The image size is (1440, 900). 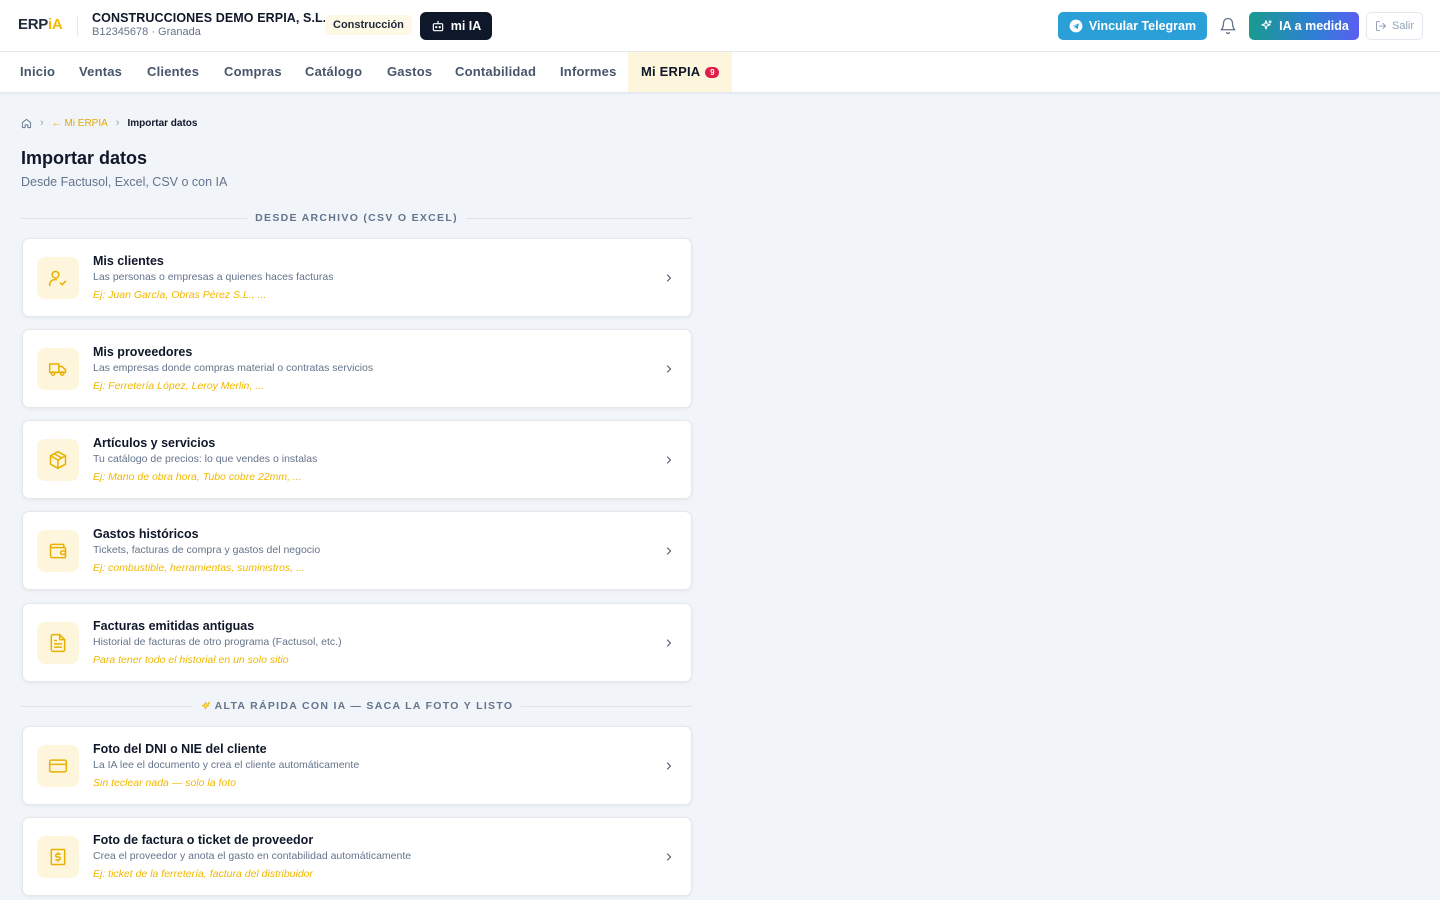 What do you see at coordinates (1402, 26) in the screenshot?
I see `logout-label: Salir` at bounding box center [1402, 26].